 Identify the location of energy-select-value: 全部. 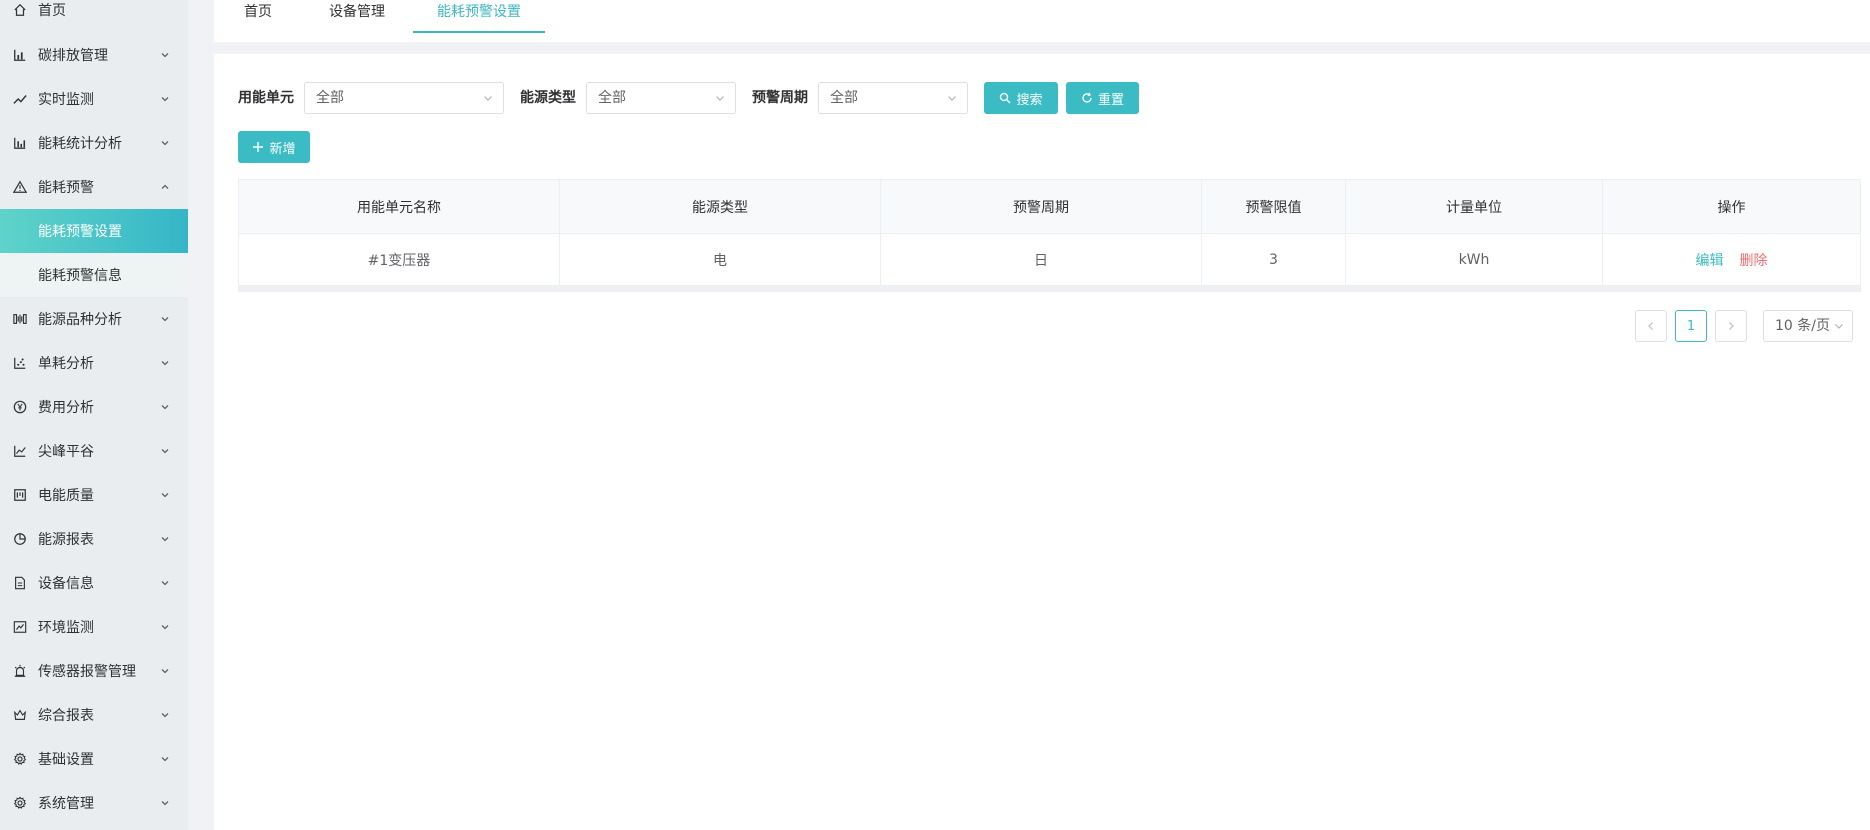
(612, 98).